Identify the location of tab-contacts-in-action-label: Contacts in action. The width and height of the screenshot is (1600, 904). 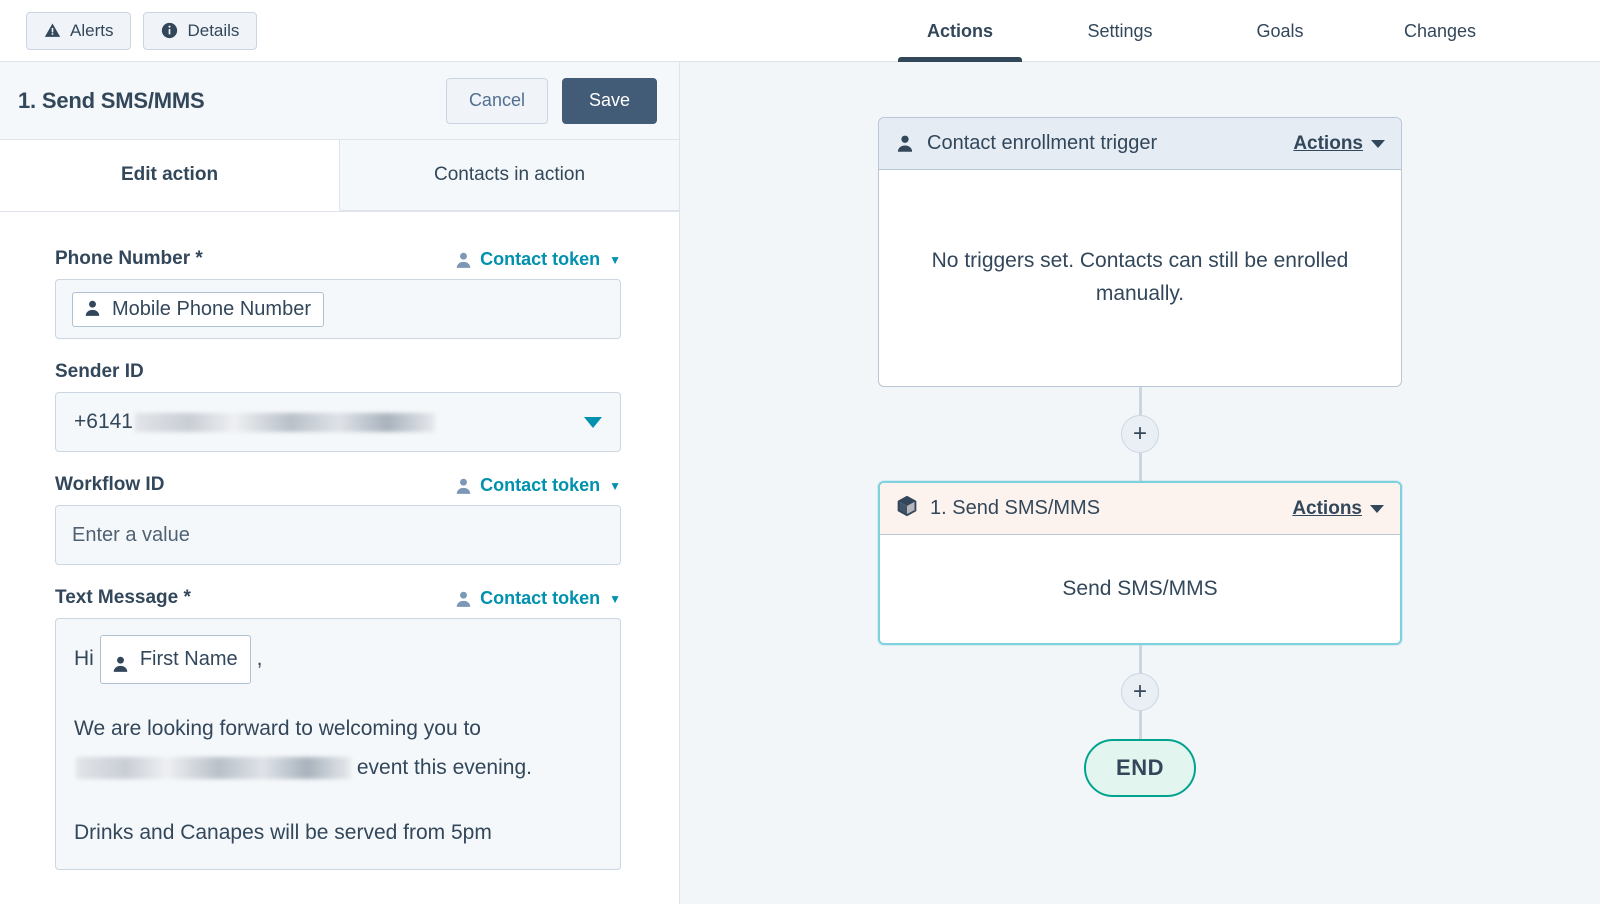
(509, 174).